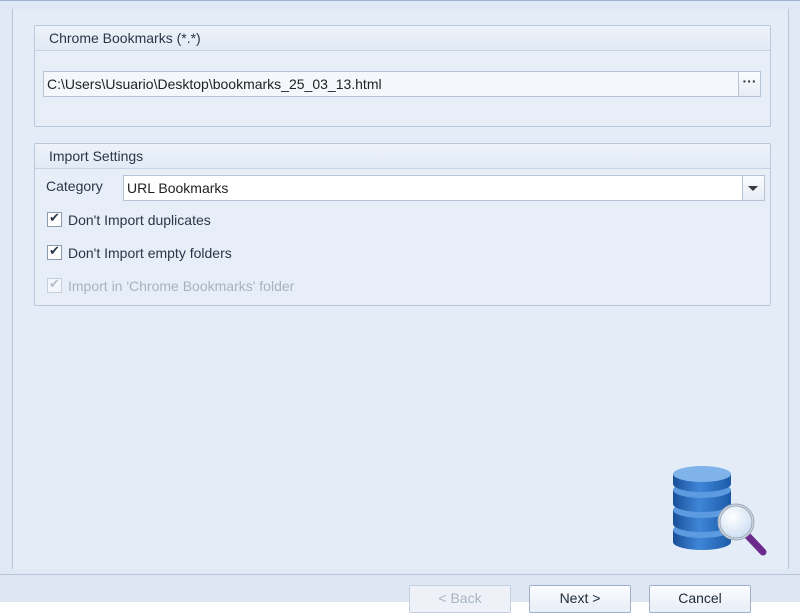 The image size is (800, 613). What do you see at coordinates (150, 253) in the screenshot?
I see `option-label: Don't Import empty folders` at bounding box center [150, 253].